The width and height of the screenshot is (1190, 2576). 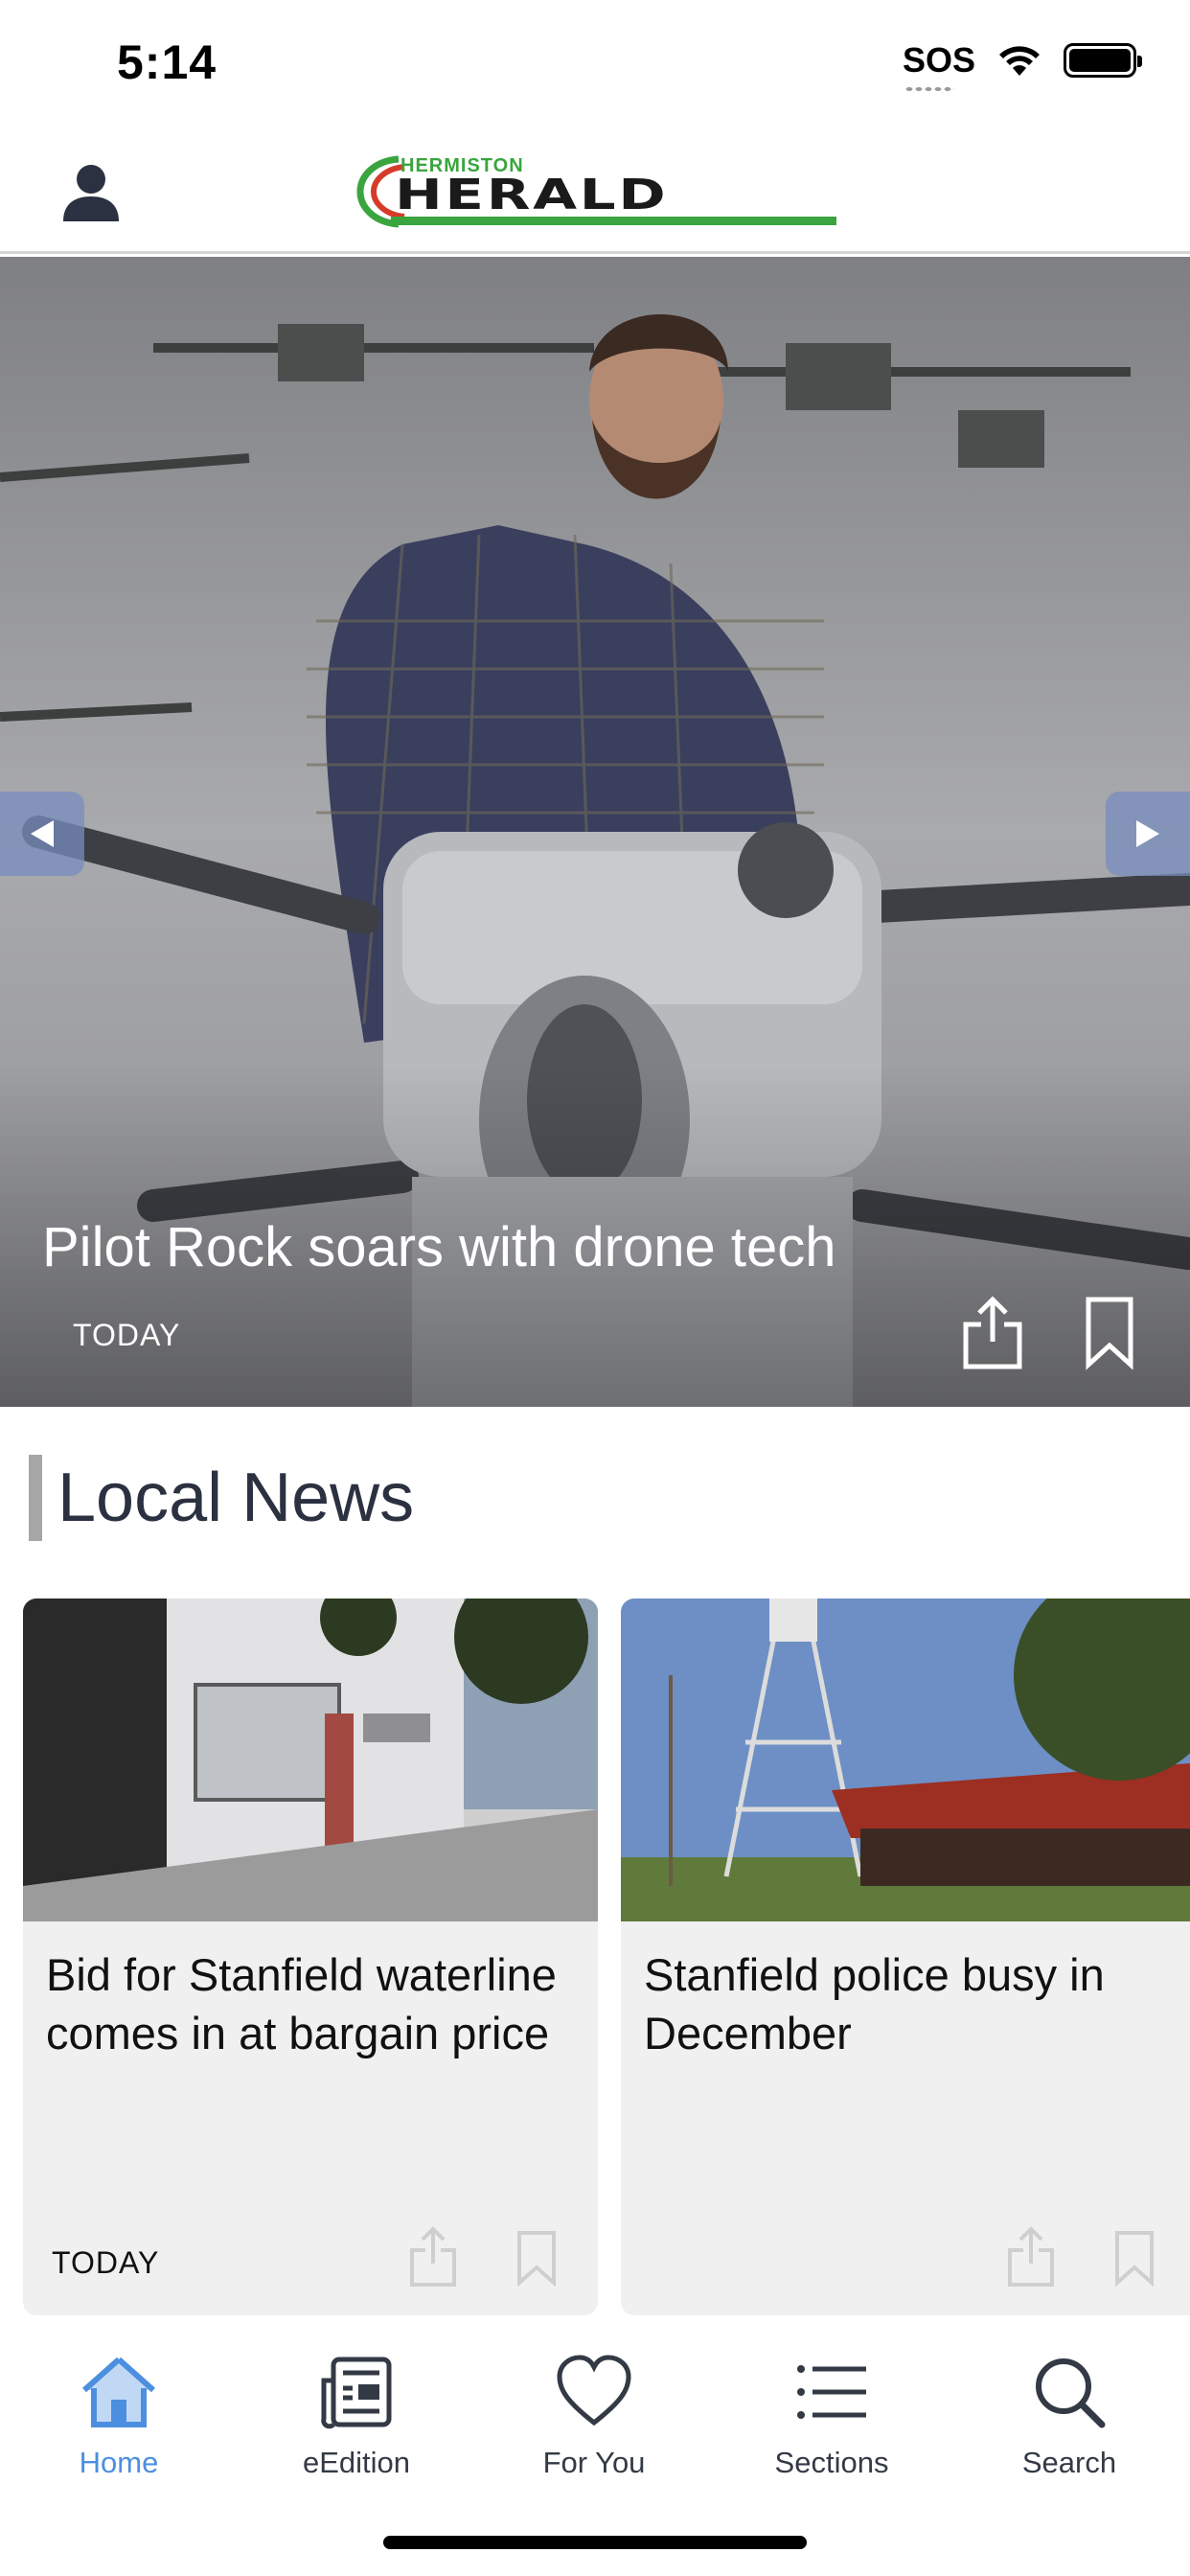 I want to click on newspaper-icon, so click(x=357, y=2393).